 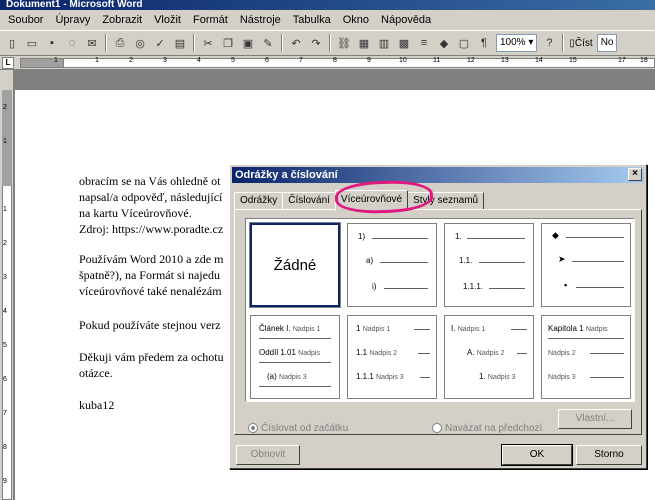 What do you see at coordinates (140, 43) in the screenshot?
I see `print-preview-icon: ◎` at bounding box center [140, 43].